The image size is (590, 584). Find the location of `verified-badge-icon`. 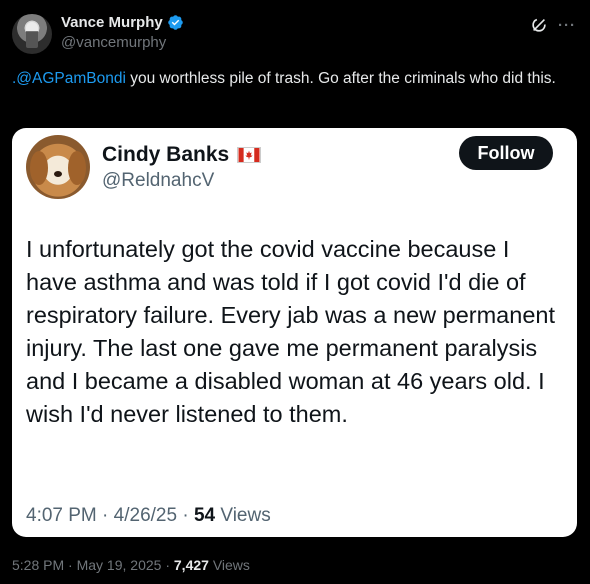

verified-badge-icon is located at coordinates (175, 22).